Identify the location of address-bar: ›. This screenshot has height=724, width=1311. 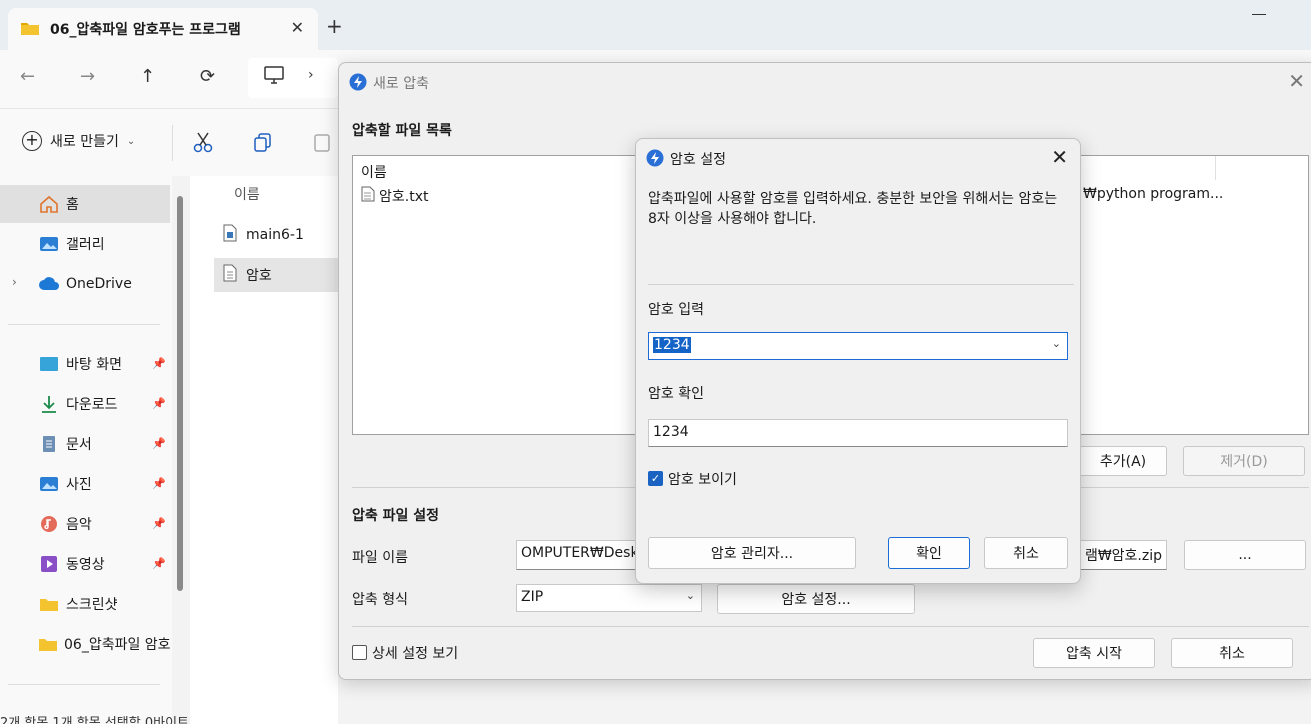
(293, 78).